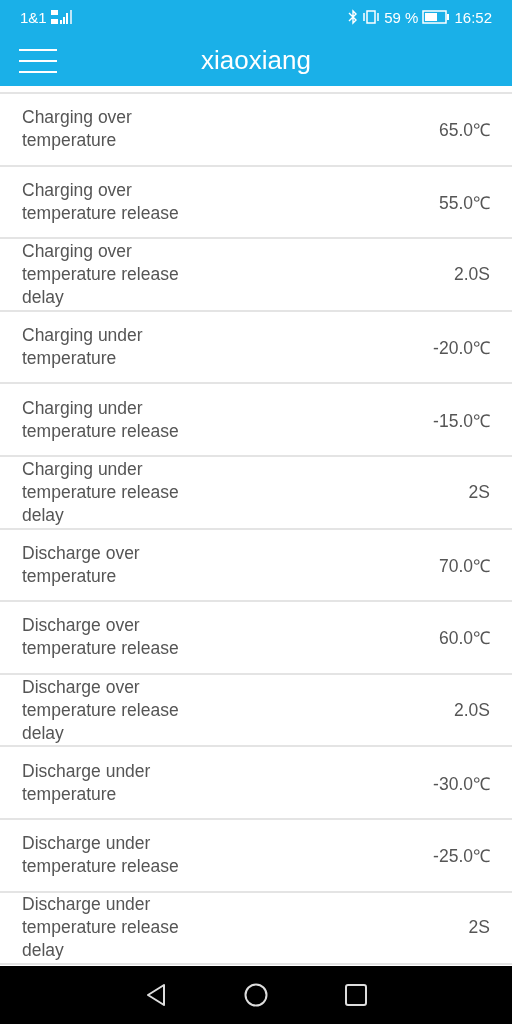 This screenshot has height=1024, width=512. I want to click on setting-value: -25.0℃, so click(461, 856).